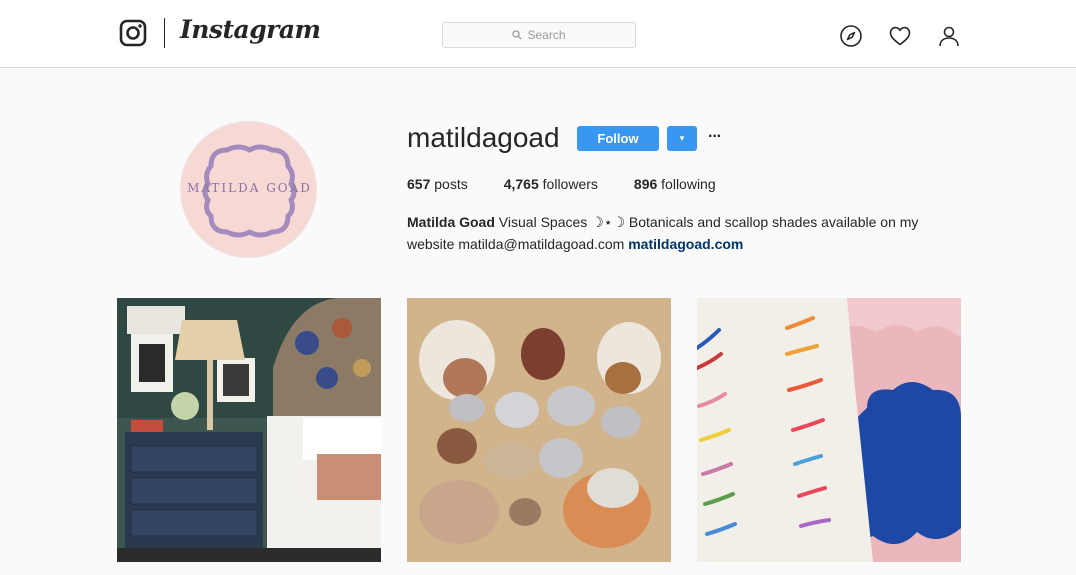  I want to click on chevron-down-icon: ▾, so click(682, 138).